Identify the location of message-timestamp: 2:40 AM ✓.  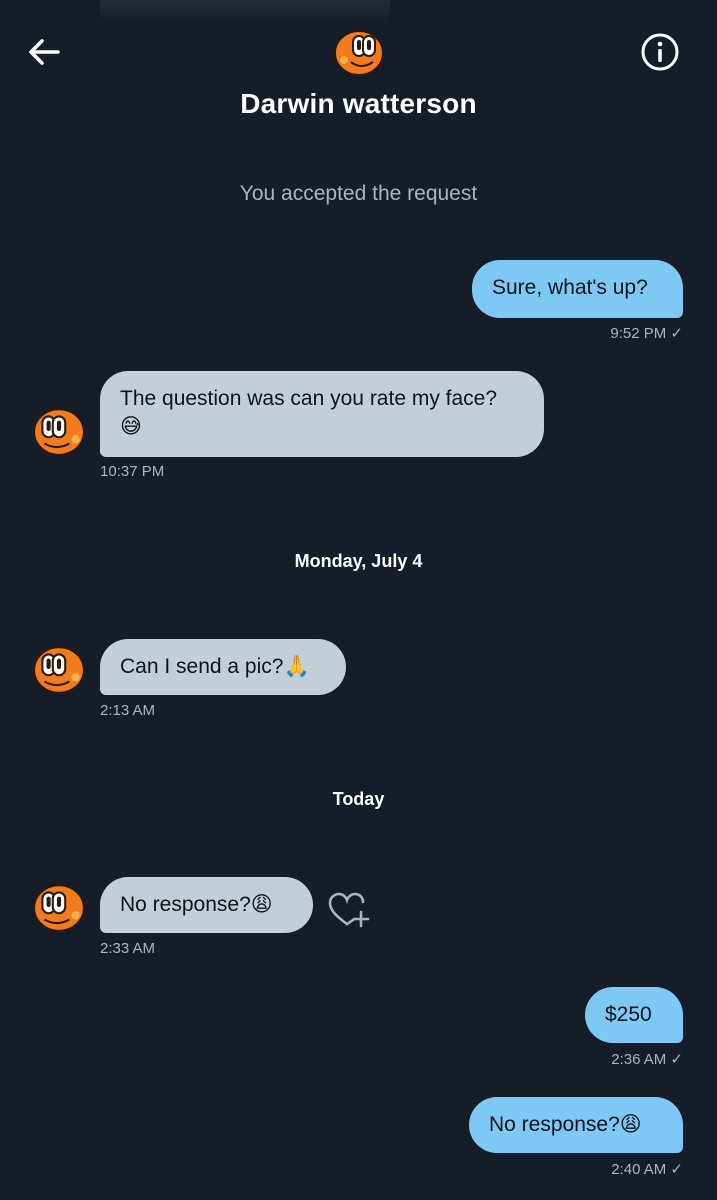
(647, 1169).